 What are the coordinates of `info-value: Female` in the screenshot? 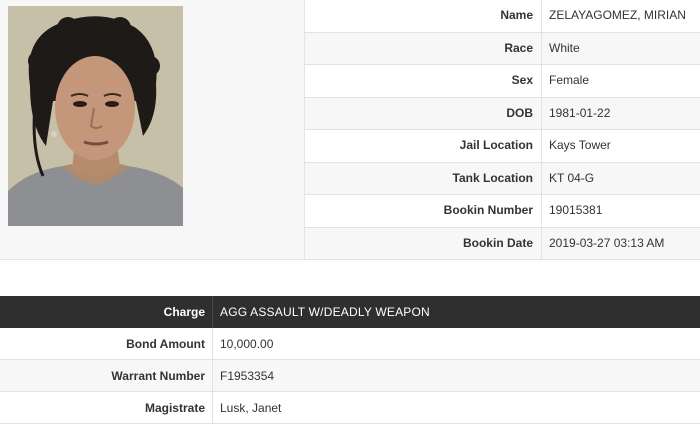 It's located at (569, 80).